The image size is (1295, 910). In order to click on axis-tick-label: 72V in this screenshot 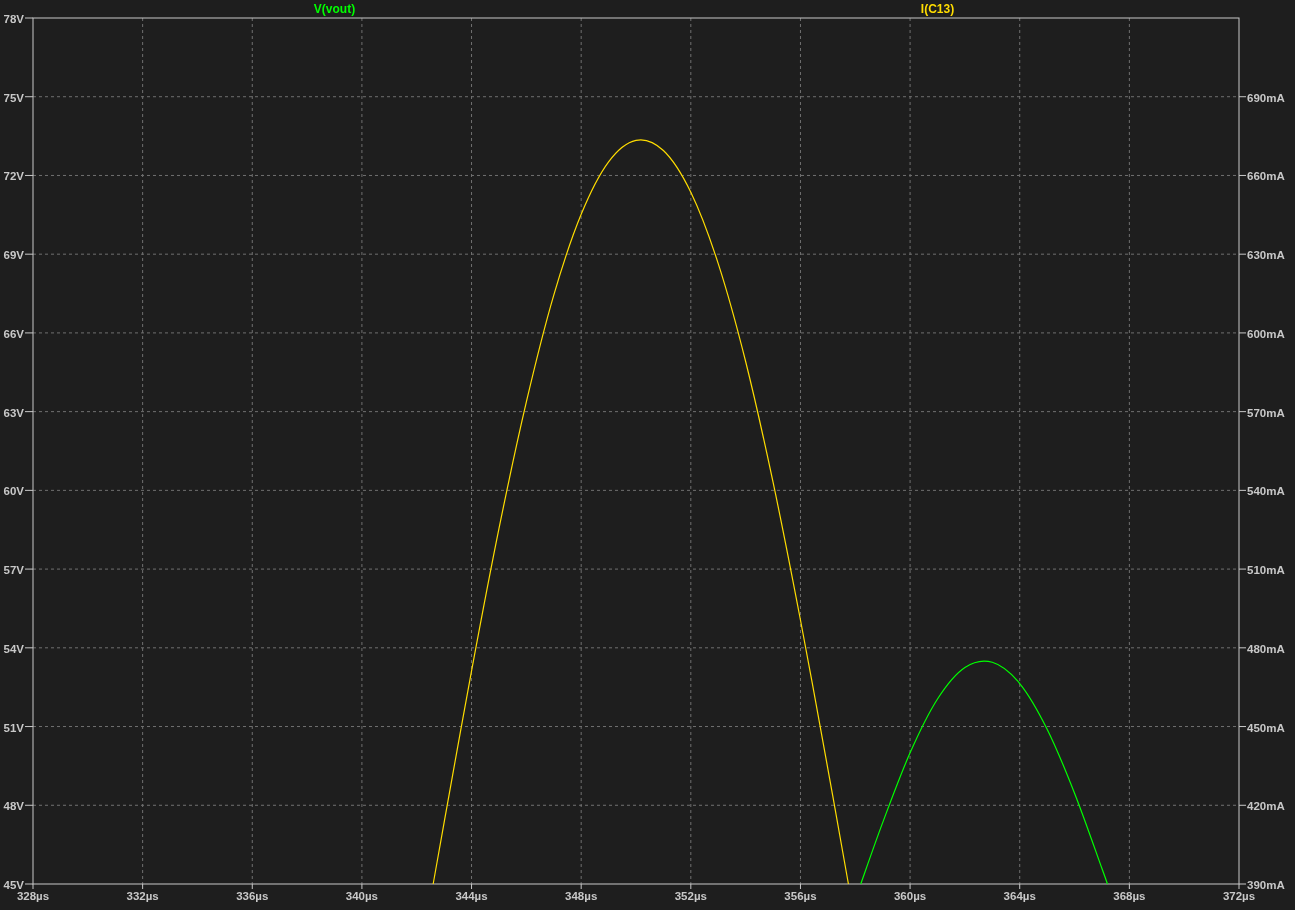, I will do `click(13, 176)`.